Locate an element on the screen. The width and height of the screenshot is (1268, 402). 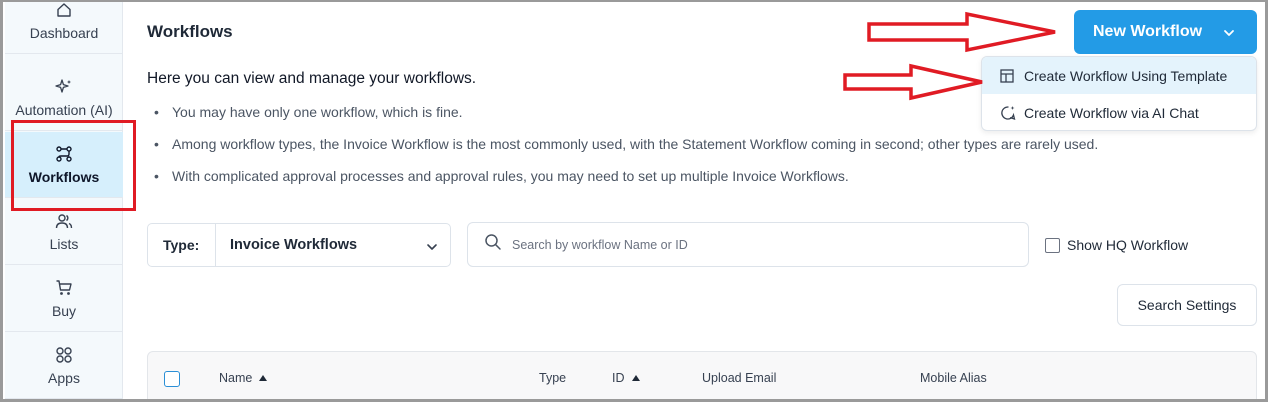
ai-chat-icon is located at coordinates (1008, 113).